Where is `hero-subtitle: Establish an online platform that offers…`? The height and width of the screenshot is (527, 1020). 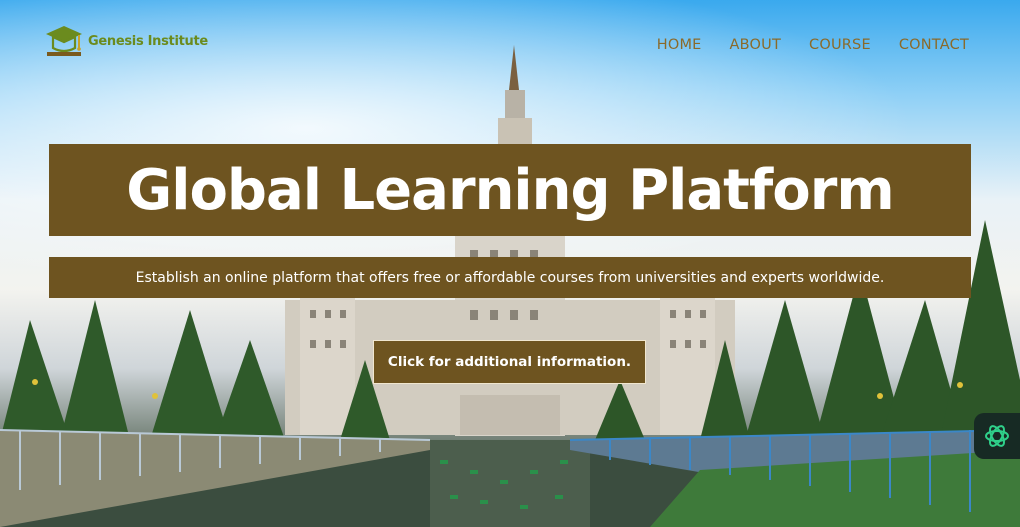 hero-subtitle: Establish an online platform that offers… is located at coordinates (510, 277).